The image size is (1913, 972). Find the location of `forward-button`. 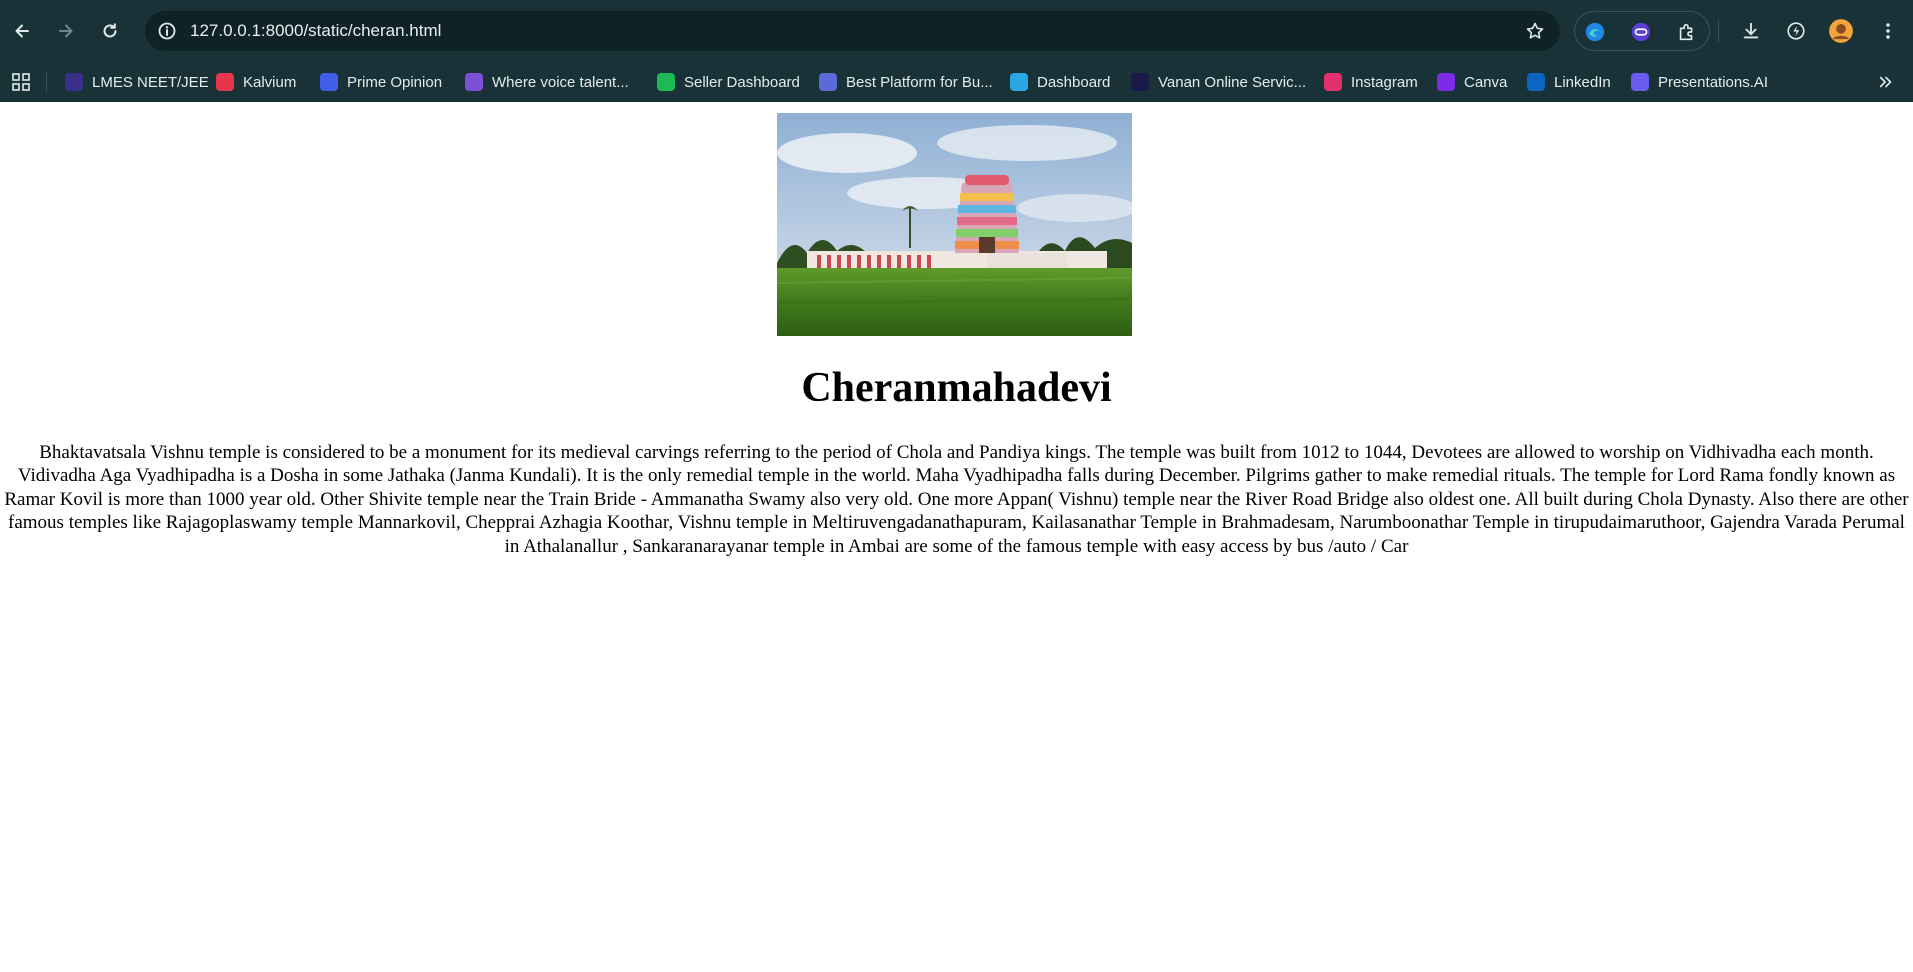

forward-button is located at coordinates (66, 31).